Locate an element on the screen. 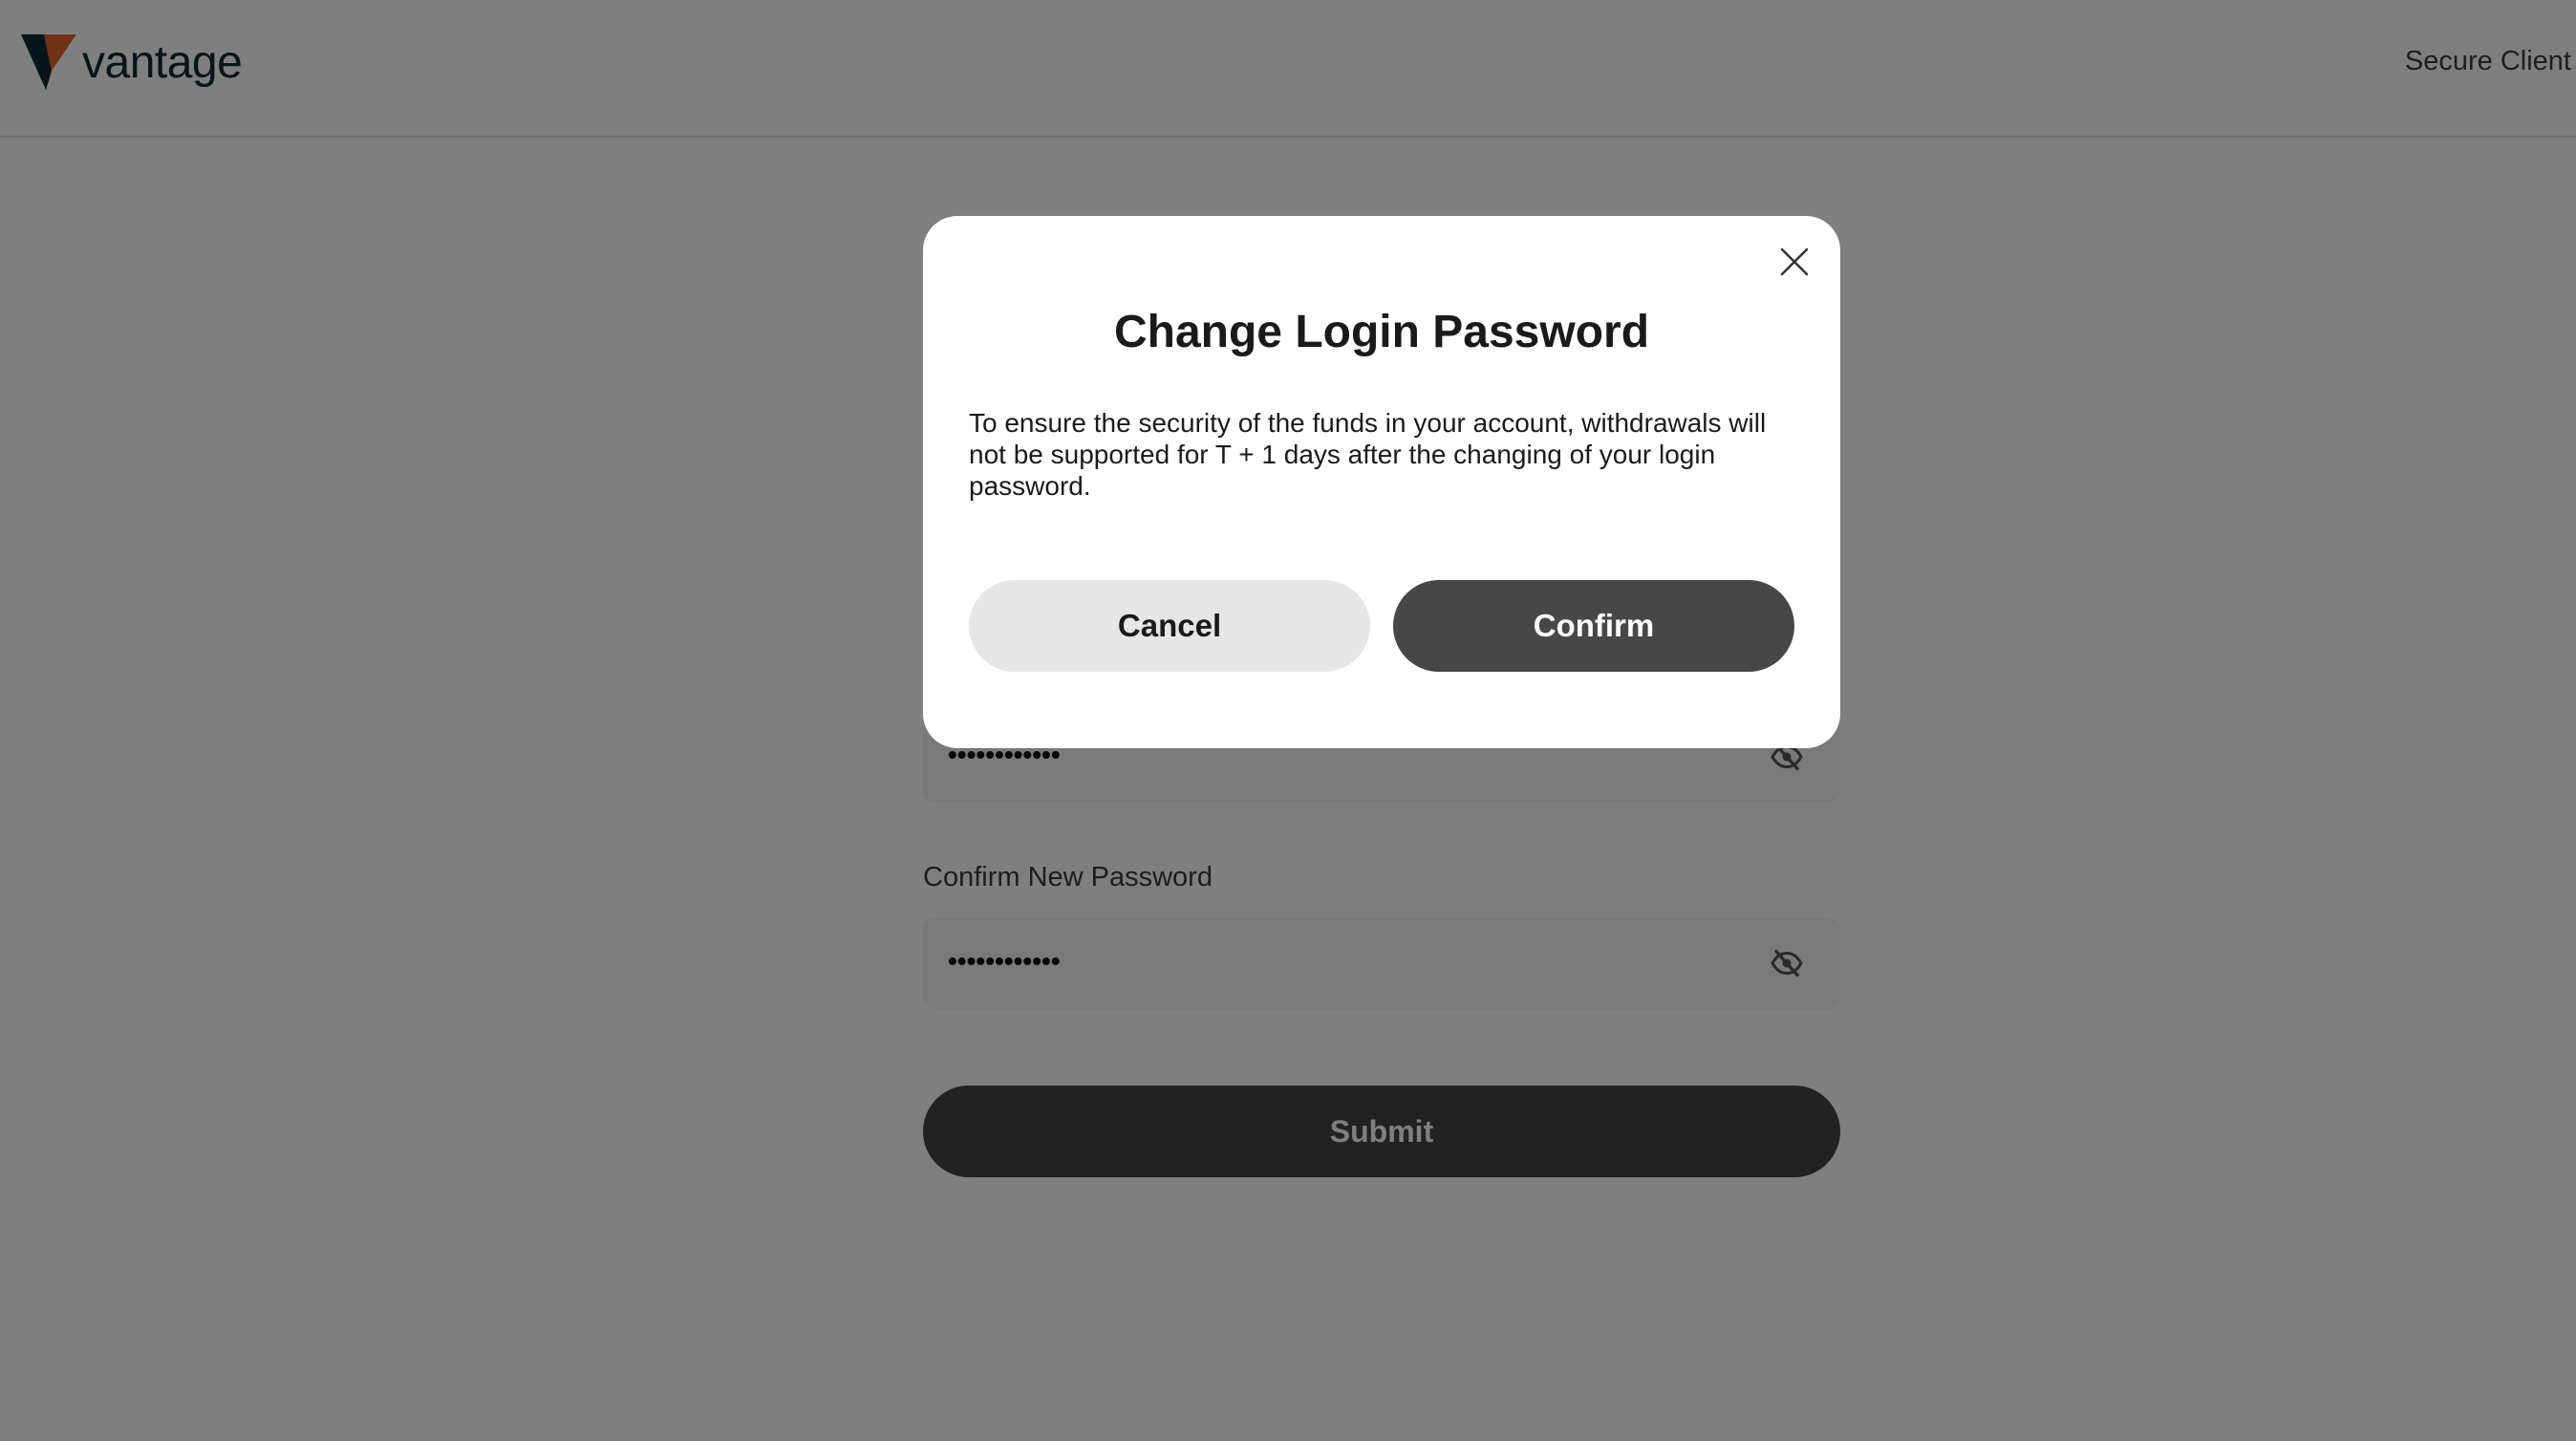 The height and width of the screenshot is (1441, 2576). close-icon is located at coordinates (1794, 262).